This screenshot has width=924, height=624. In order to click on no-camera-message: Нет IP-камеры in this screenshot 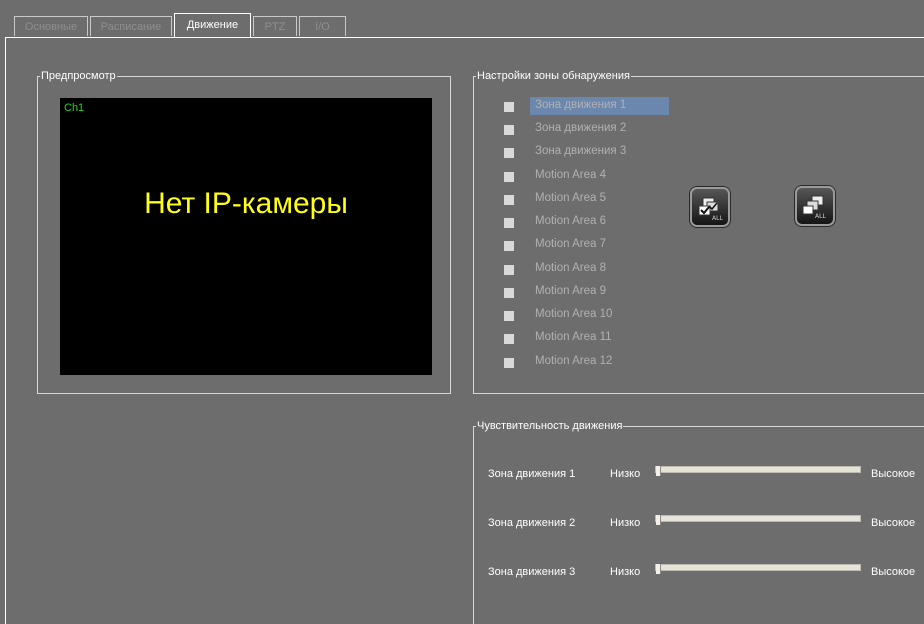, I will do `click(246, 203)`.